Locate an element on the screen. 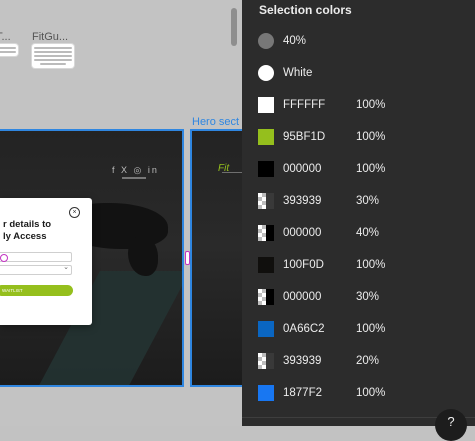  social-icons: f X ◎ in is located at coordinates (135, 170).